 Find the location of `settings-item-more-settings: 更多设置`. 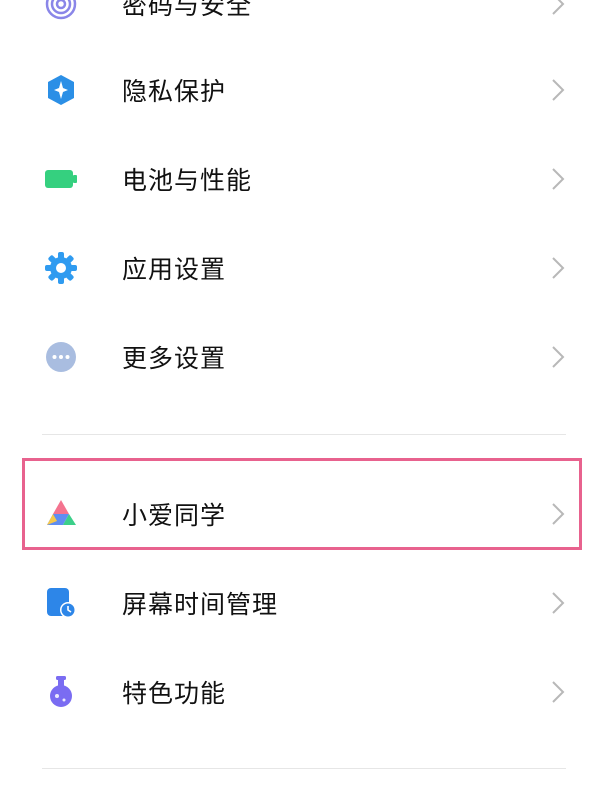

settings-item-more-settings: 更多设置 is located at coordinates (299, 357).